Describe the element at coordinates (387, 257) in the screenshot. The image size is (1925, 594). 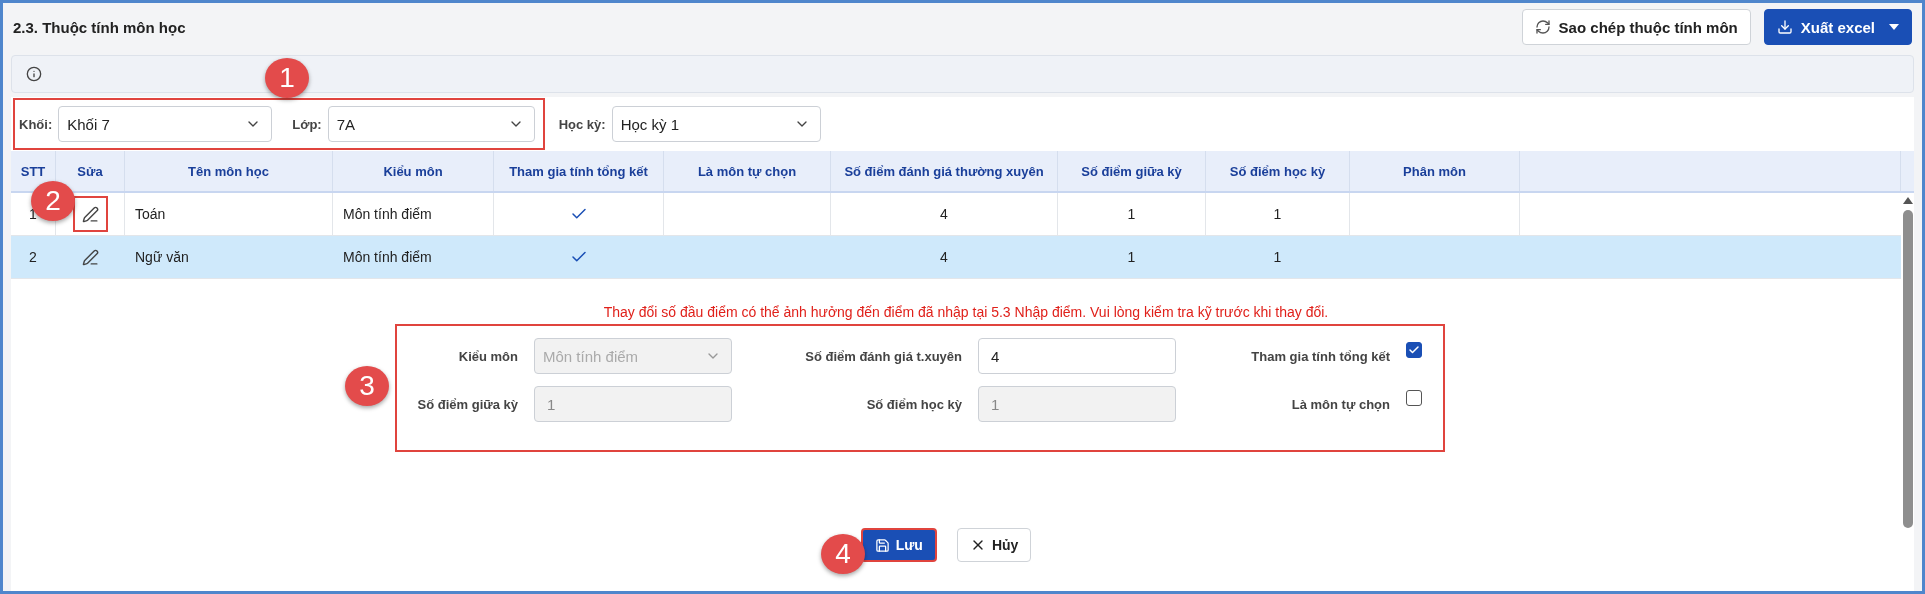
I see `table-cell-text: Môn tính điểm` at that location.